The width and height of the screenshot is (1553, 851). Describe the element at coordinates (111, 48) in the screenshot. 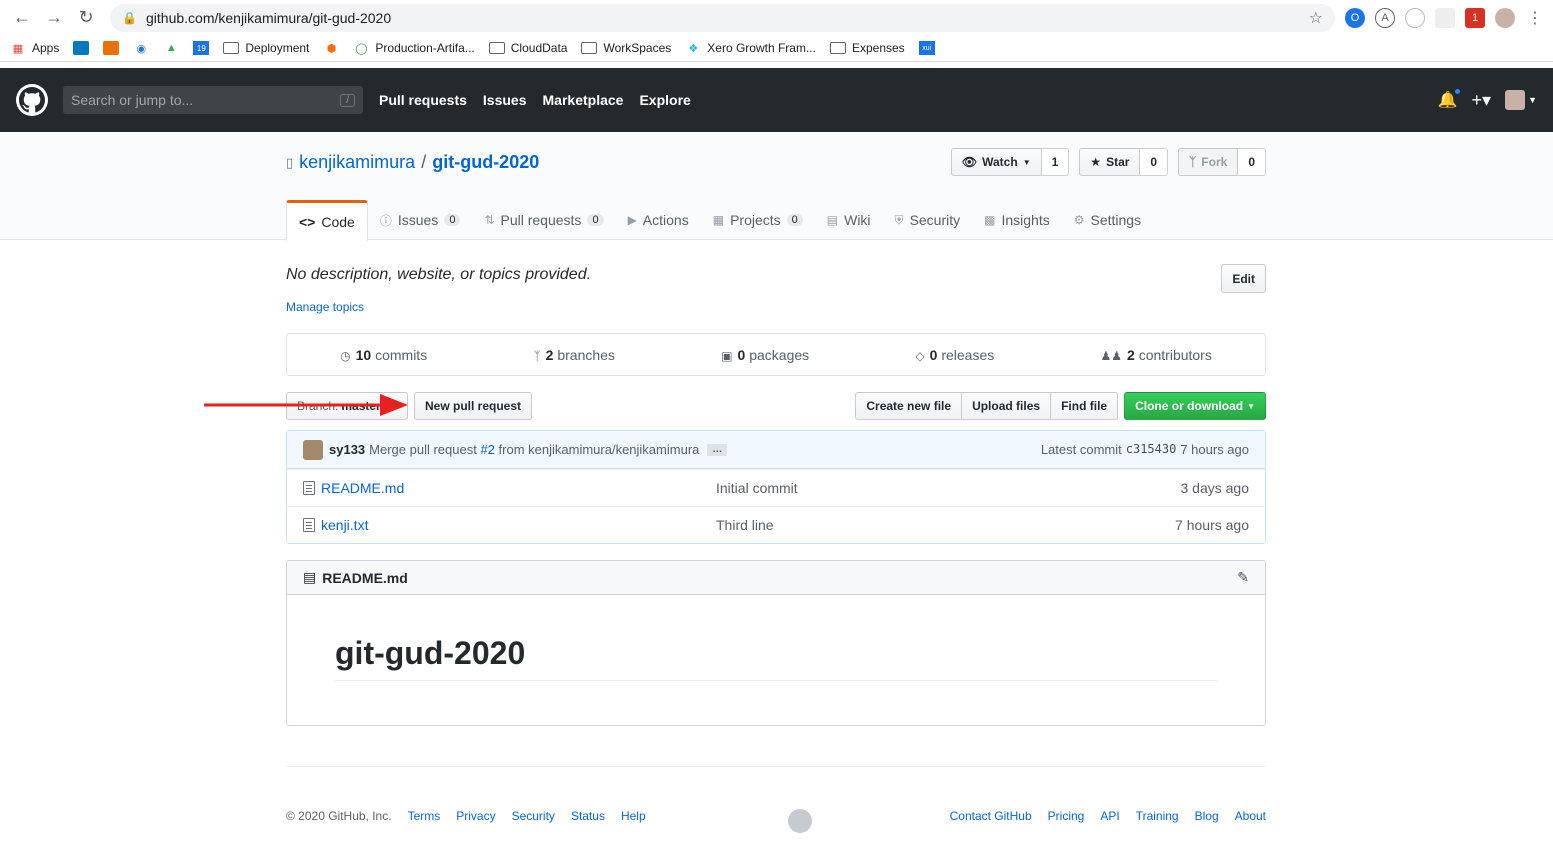

I see `bookmark-orange` at that location.